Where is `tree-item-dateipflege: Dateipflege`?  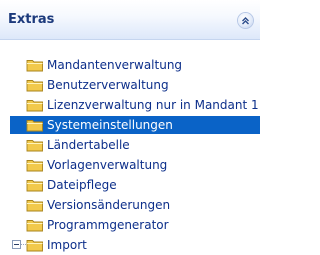 tree-item-dateipflege: Dateipflege is located at coordinates (130, 185).